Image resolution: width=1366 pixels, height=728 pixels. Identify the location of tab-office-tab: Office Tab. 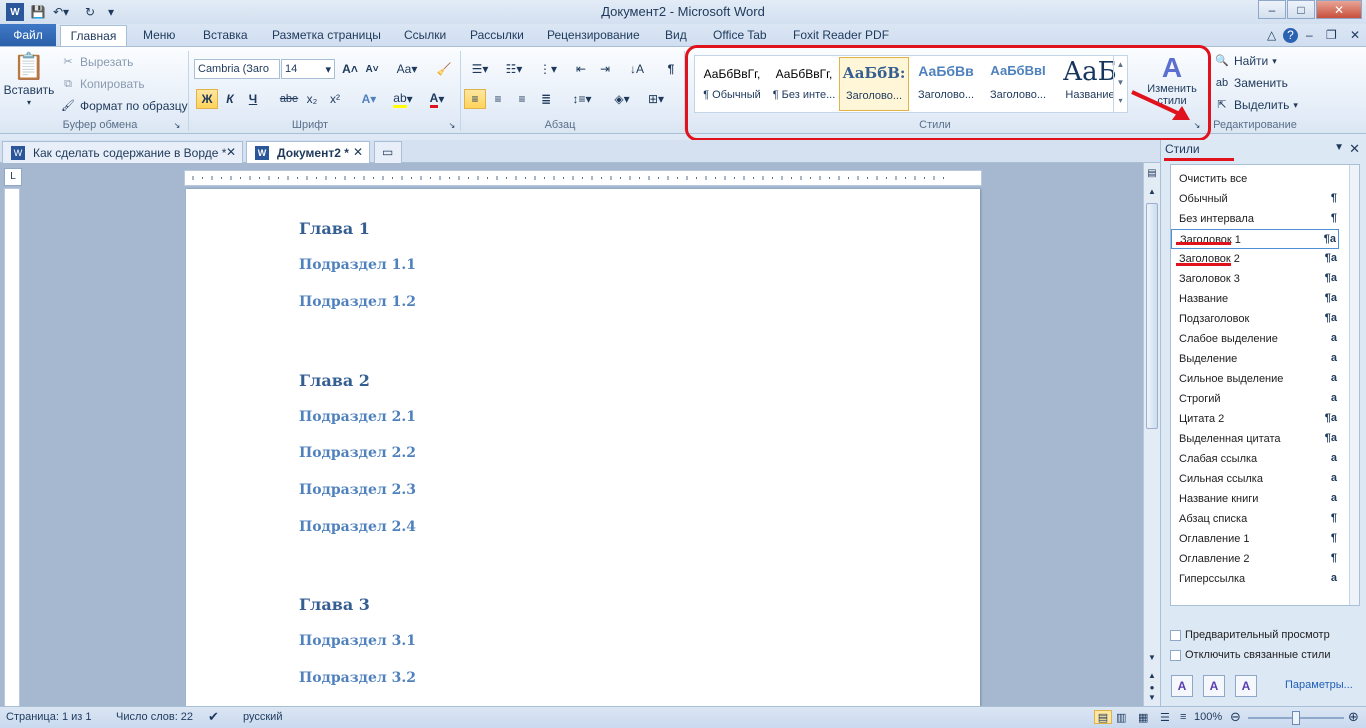
(740, 35).